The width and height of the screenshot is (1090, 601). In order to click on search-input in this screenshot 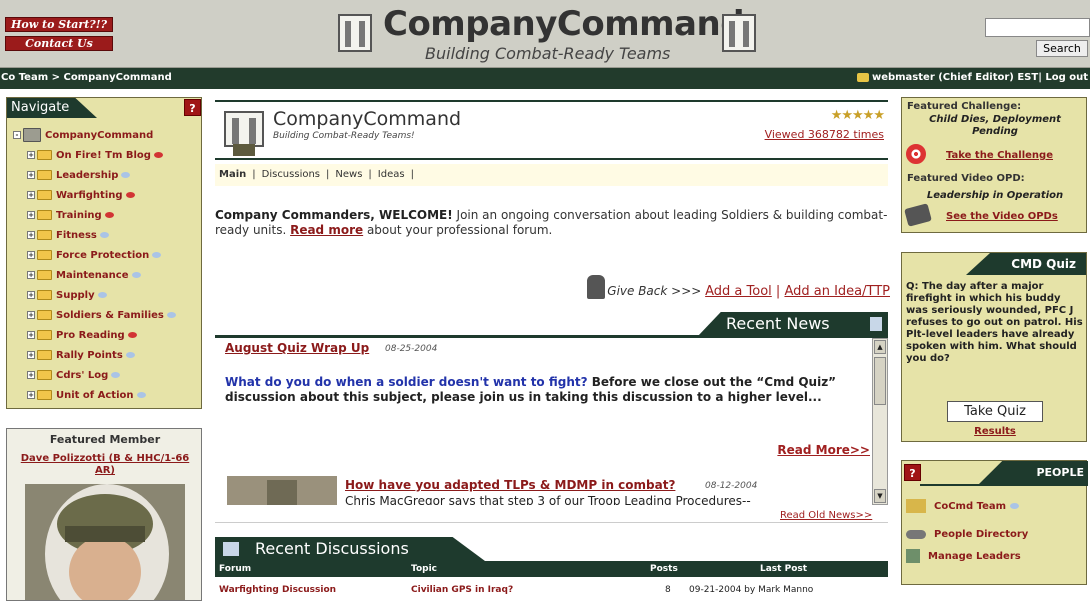, I will do `click(1037, 27)`.